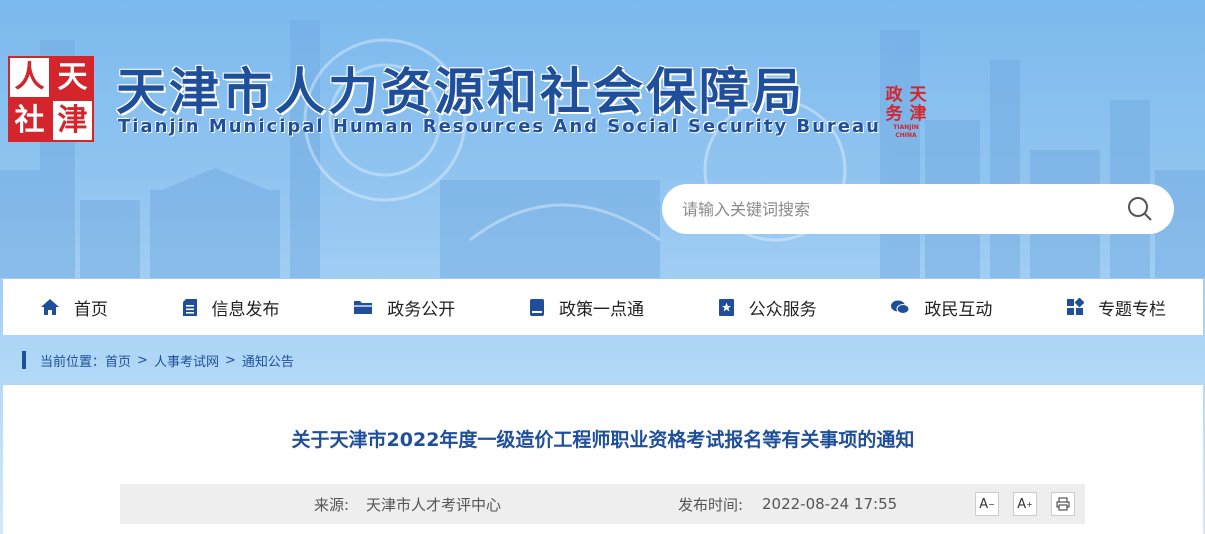 The image size is (1205, 534). What do you see at coordinates (421, 309) in the screenshot?
I see `nav-label: 政务公开` at bounding box center [421, 309].